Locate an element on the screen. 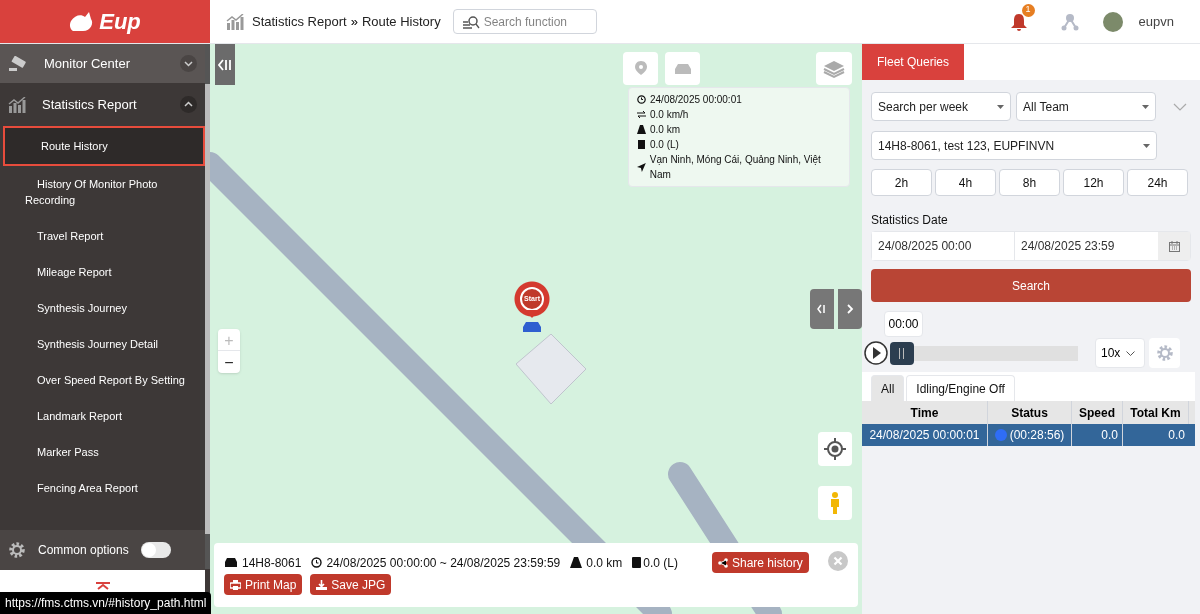 This screenshot has width=1200, height=614. playback-time: 00:00 is located at coordinates (903, 324).